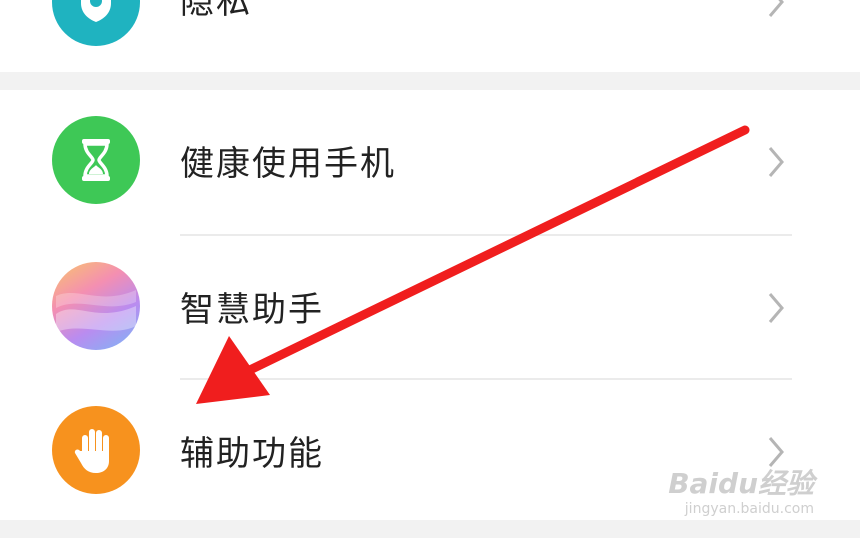 The image size is (860, 538). Describe the element at coordinates (96, 160) in the screenshot. I see `hourglass-icon` at that location.